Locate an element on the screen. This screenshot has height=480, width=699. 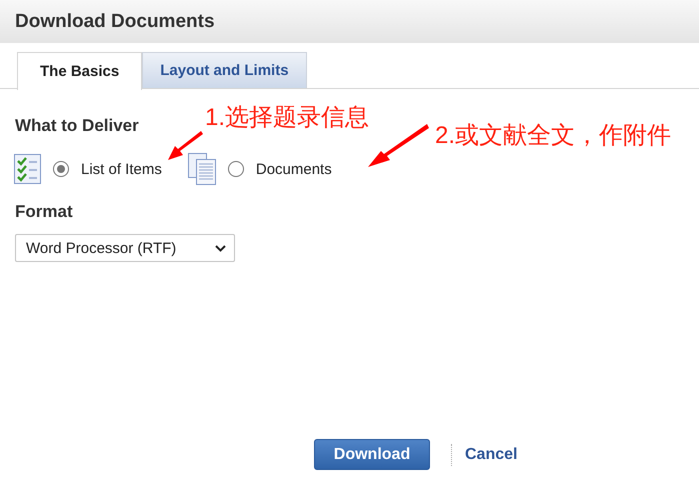
section-heading: What to Deliver is located at coordinates (77, 126).